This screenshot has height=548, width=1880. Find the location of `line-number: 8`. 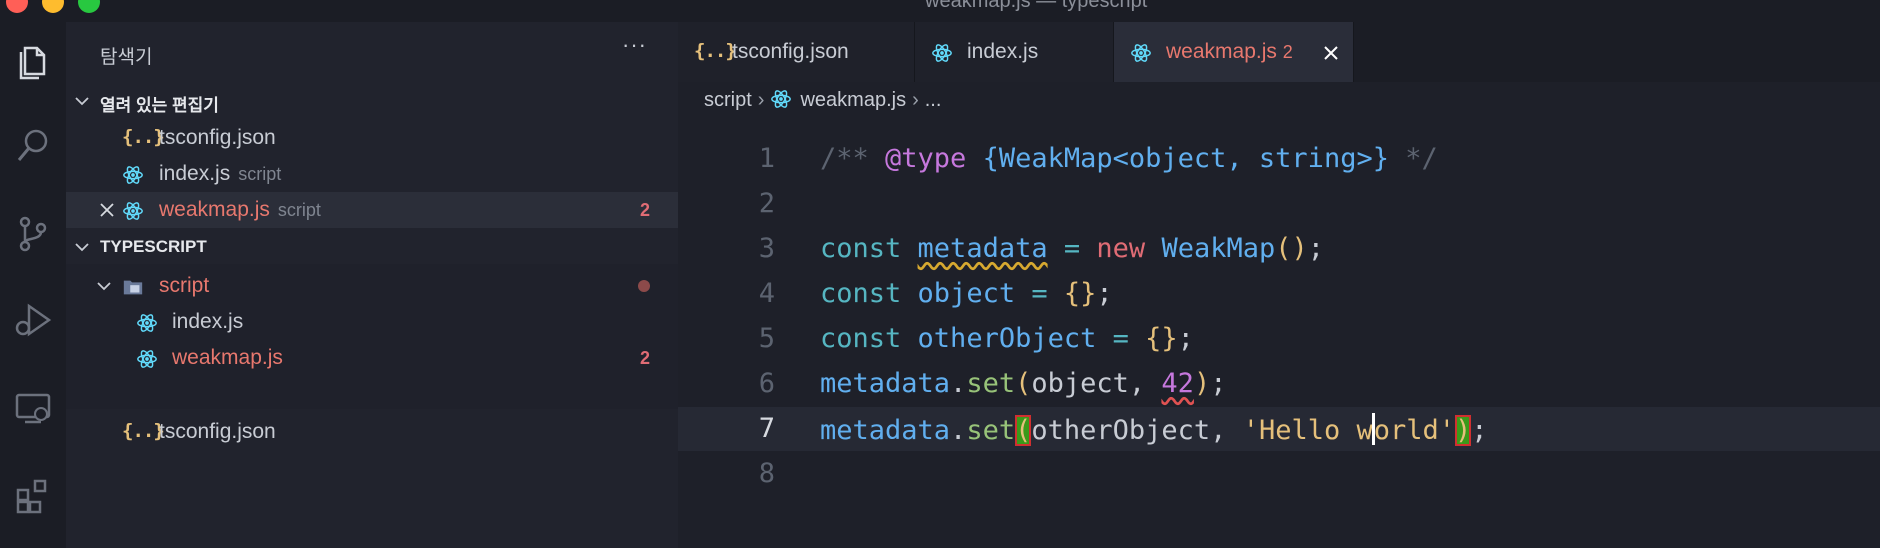

line-number: 8 is located at coordinates (766, 473).